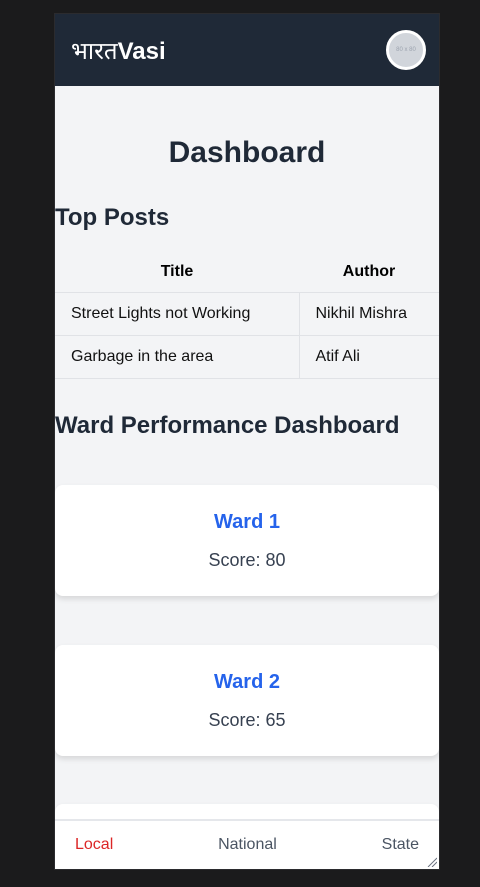 The width and height of the screenshot is (480, 887). I want to click on post-title-cell: Street Lights not Working, so click(177, 314).